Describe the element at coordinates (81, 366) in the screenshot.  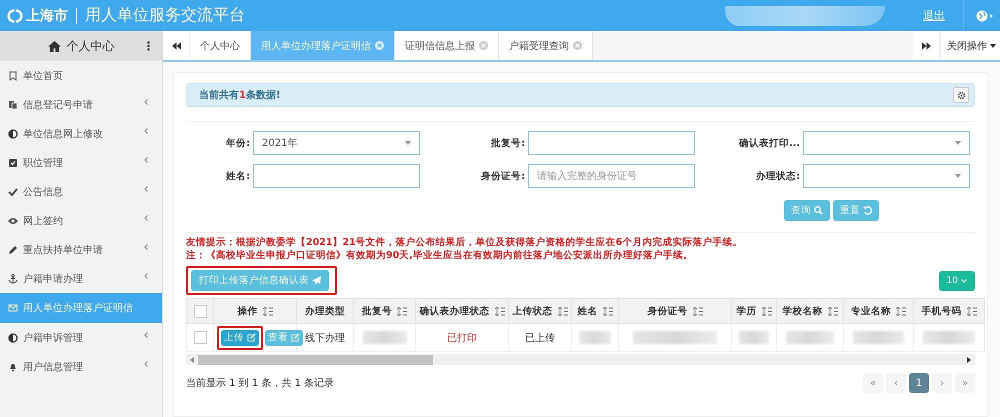
I see `sidebar-item: 用户信息管理` at that location.